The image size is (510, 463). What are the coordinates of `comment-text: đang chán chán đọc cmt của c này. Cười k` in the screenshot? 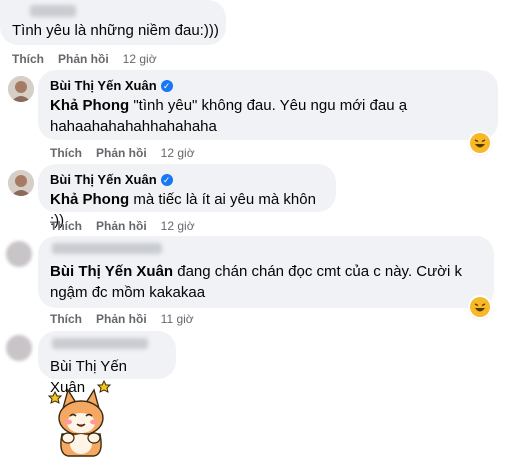 It's located at (317, 271).